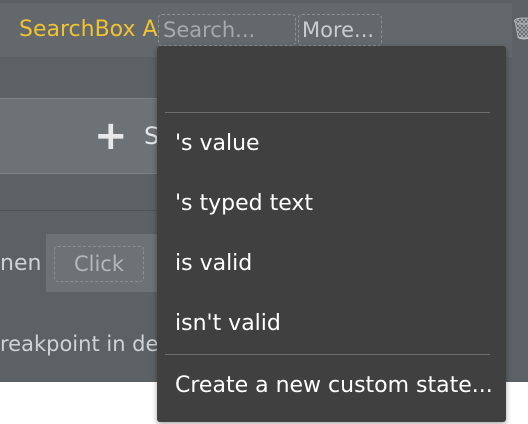 Image resolution: width=528 pixels, height=424 pixels. I want to click on section-divider, so click(80, 210).